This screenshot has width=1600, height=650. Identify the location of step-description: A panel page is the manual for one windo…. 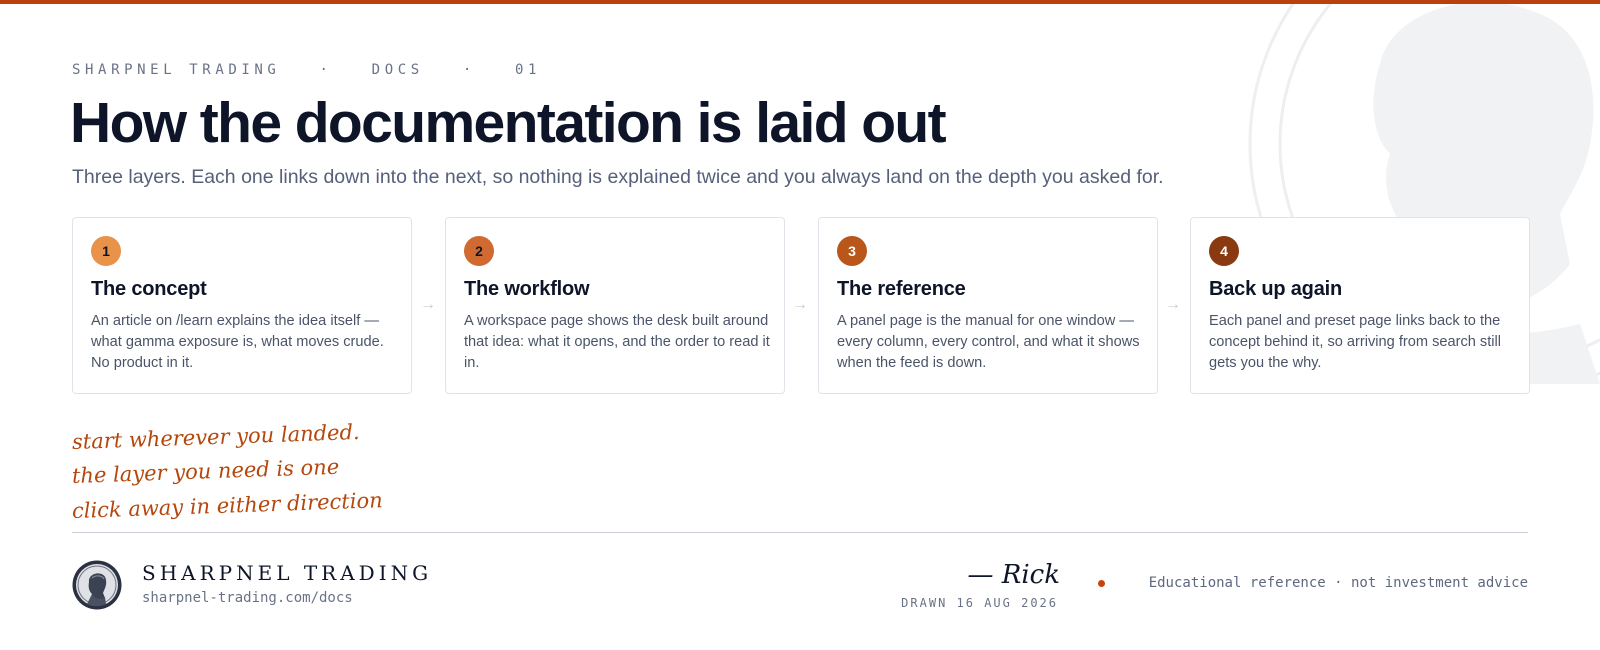
(988, 342).